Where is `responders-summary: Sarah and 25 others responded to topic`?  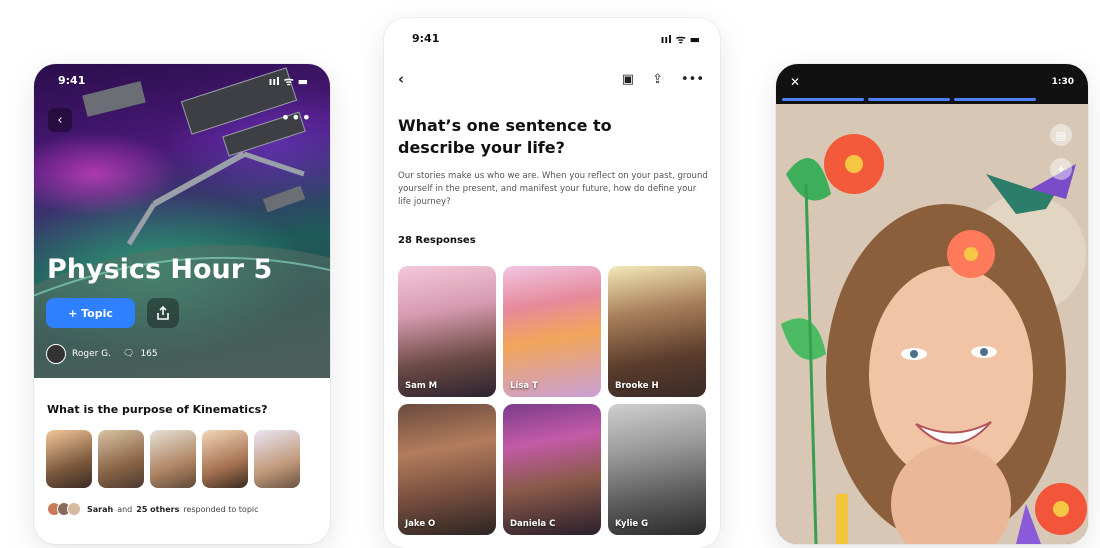 responders-summary: Sarah and 25 others responded to topic is located at coordinates (153, 509).